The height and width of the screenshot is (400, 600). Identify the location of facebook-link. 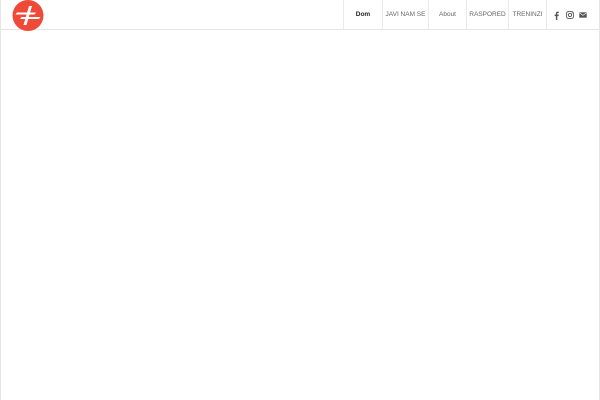
(556, 15).